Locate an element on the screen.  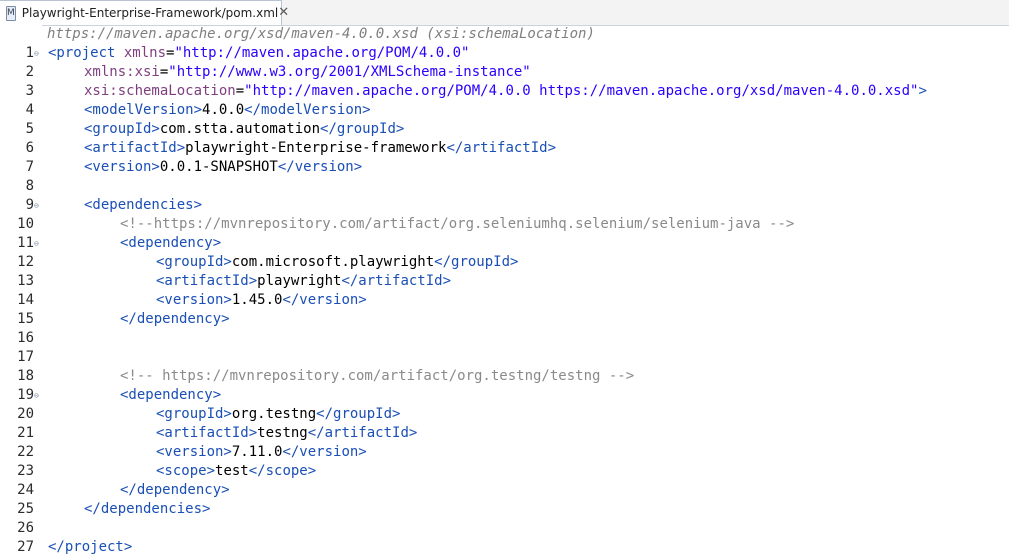
maven-file-icon: M is located at coordinates (11, 13).